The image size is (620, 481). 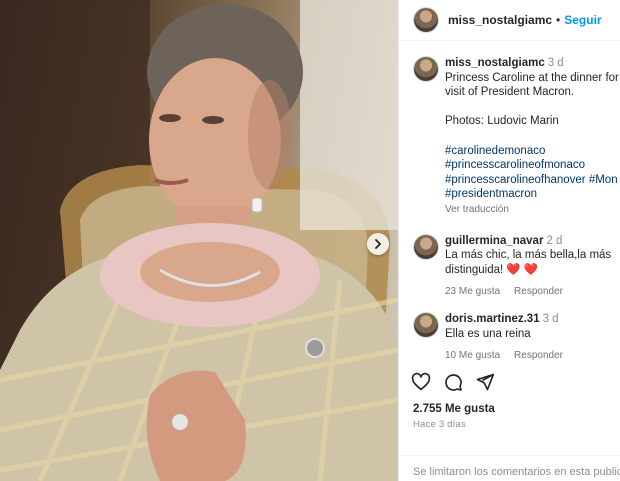 What do you see at coordinates (454, 409) in the screenshot?
I see `like-count: 2.755 Me gusta` at bounding box center [454, 409].